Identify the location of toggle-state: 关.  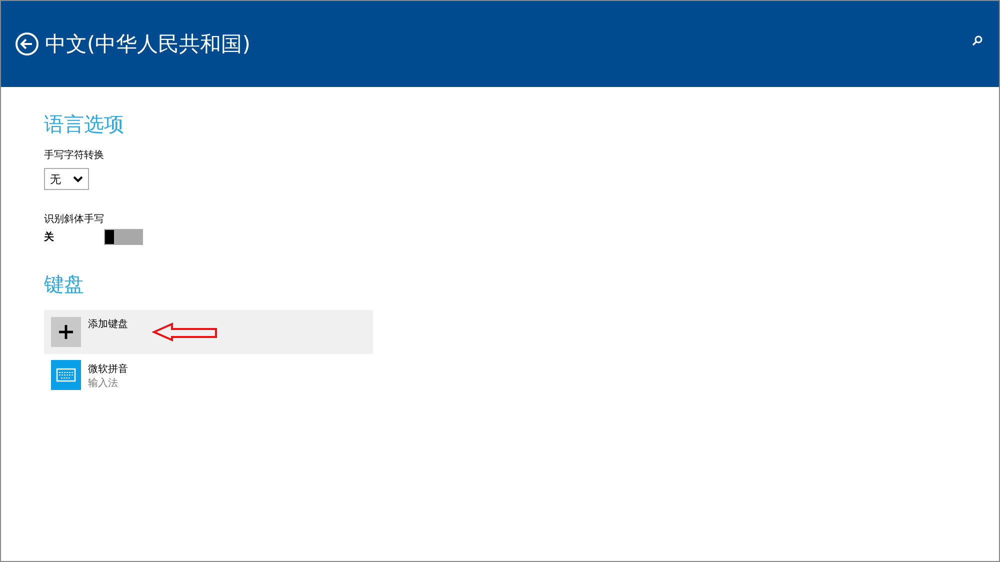
(49, 237).